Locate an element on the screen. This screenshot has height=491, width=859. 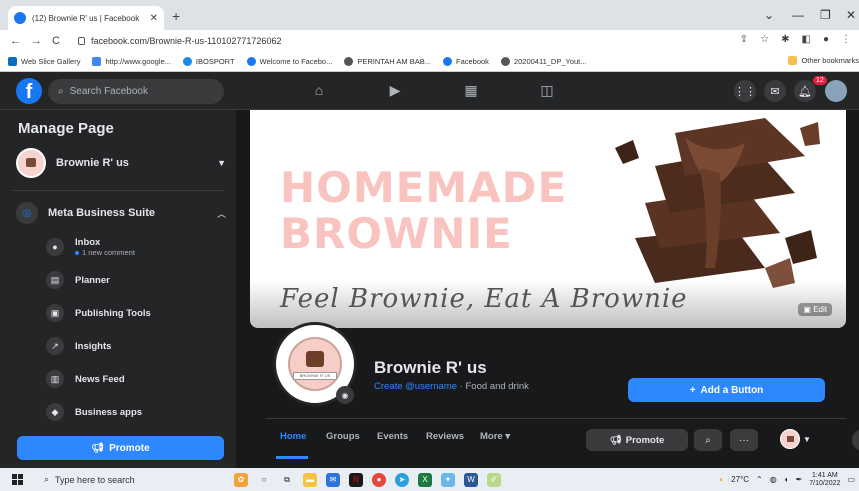
browser-tab: (12) Brownie R' us | Facebook ✕ is located at coordinates (86, 18).